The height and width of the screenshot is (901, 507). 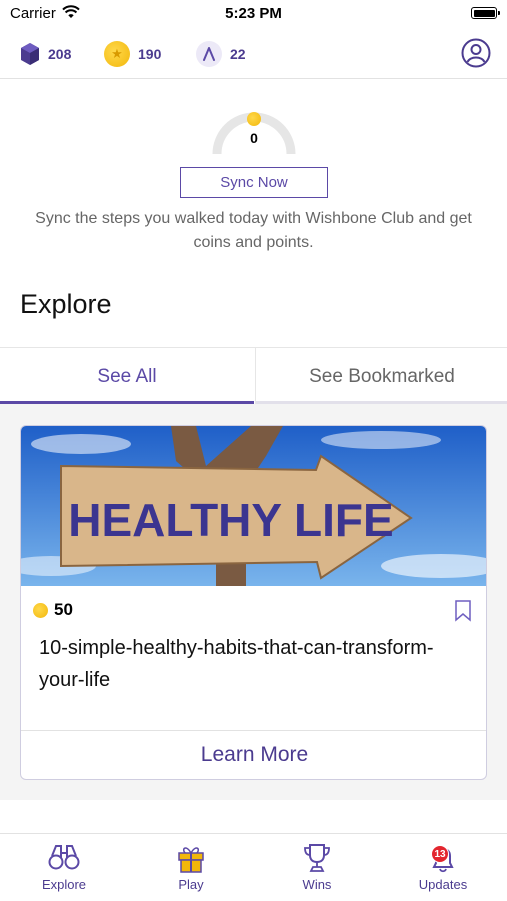 What do you see at coordinates (317, 884) in the screenshot?
I see `nav-wins-label: Wins` at bounding box center [317, 884].